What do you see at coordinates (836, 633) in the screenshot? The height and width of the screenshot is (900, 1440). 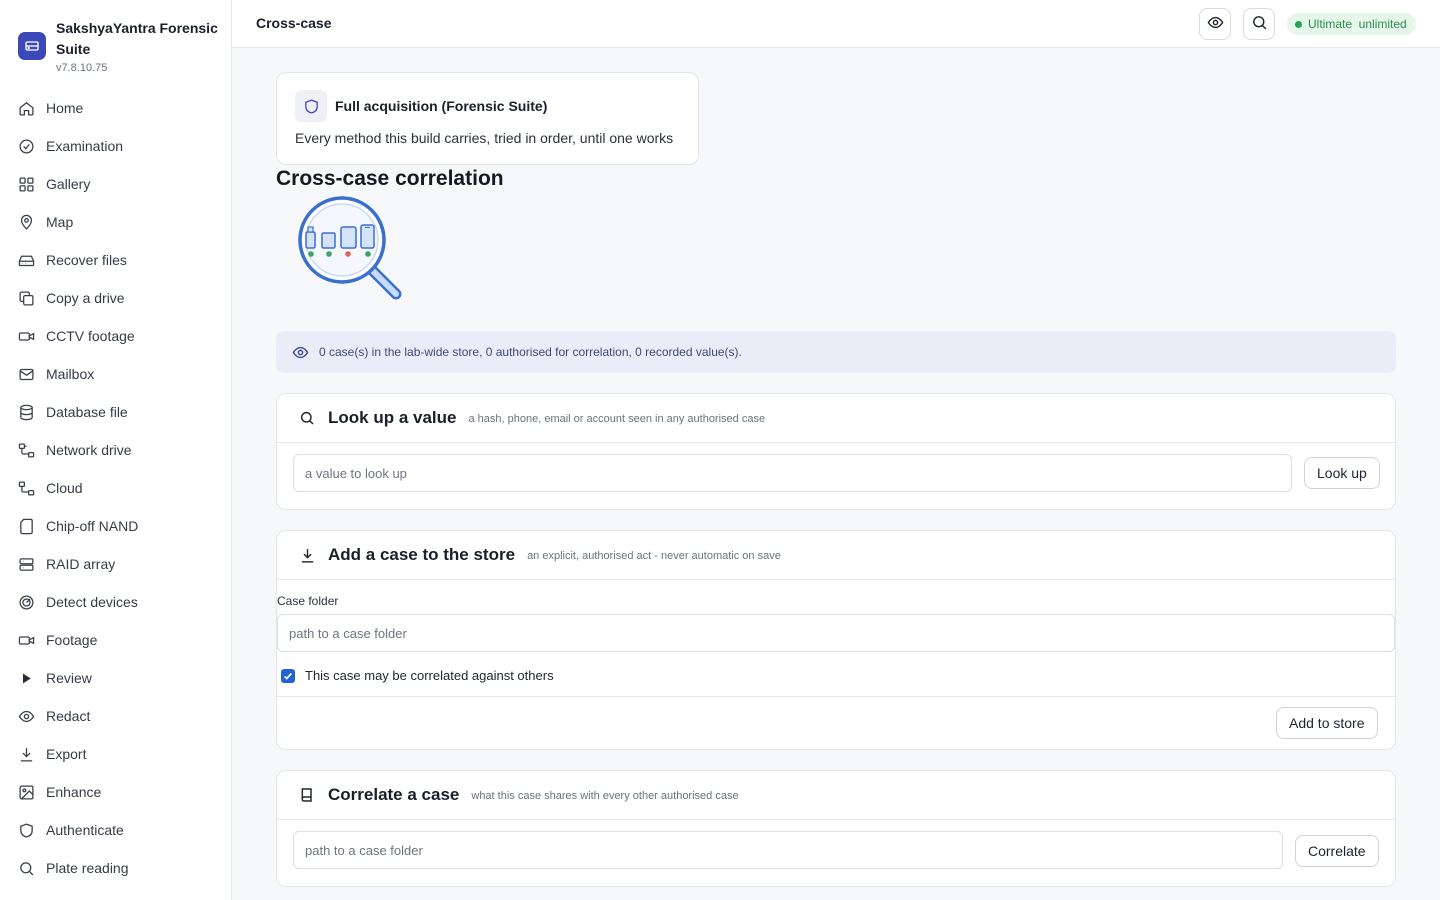 I see `case-folder-input` at bounding box center [836, 633].